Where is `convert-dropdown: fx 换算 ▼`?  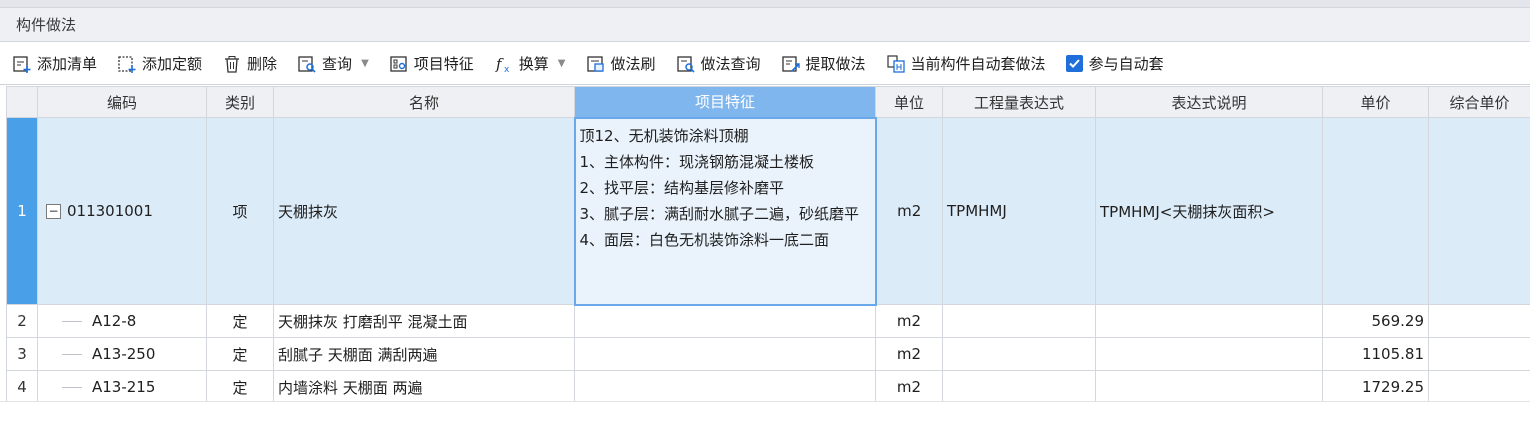
convert-dropdown: fx 换算 ▼ is located at coordinates (530, 64).